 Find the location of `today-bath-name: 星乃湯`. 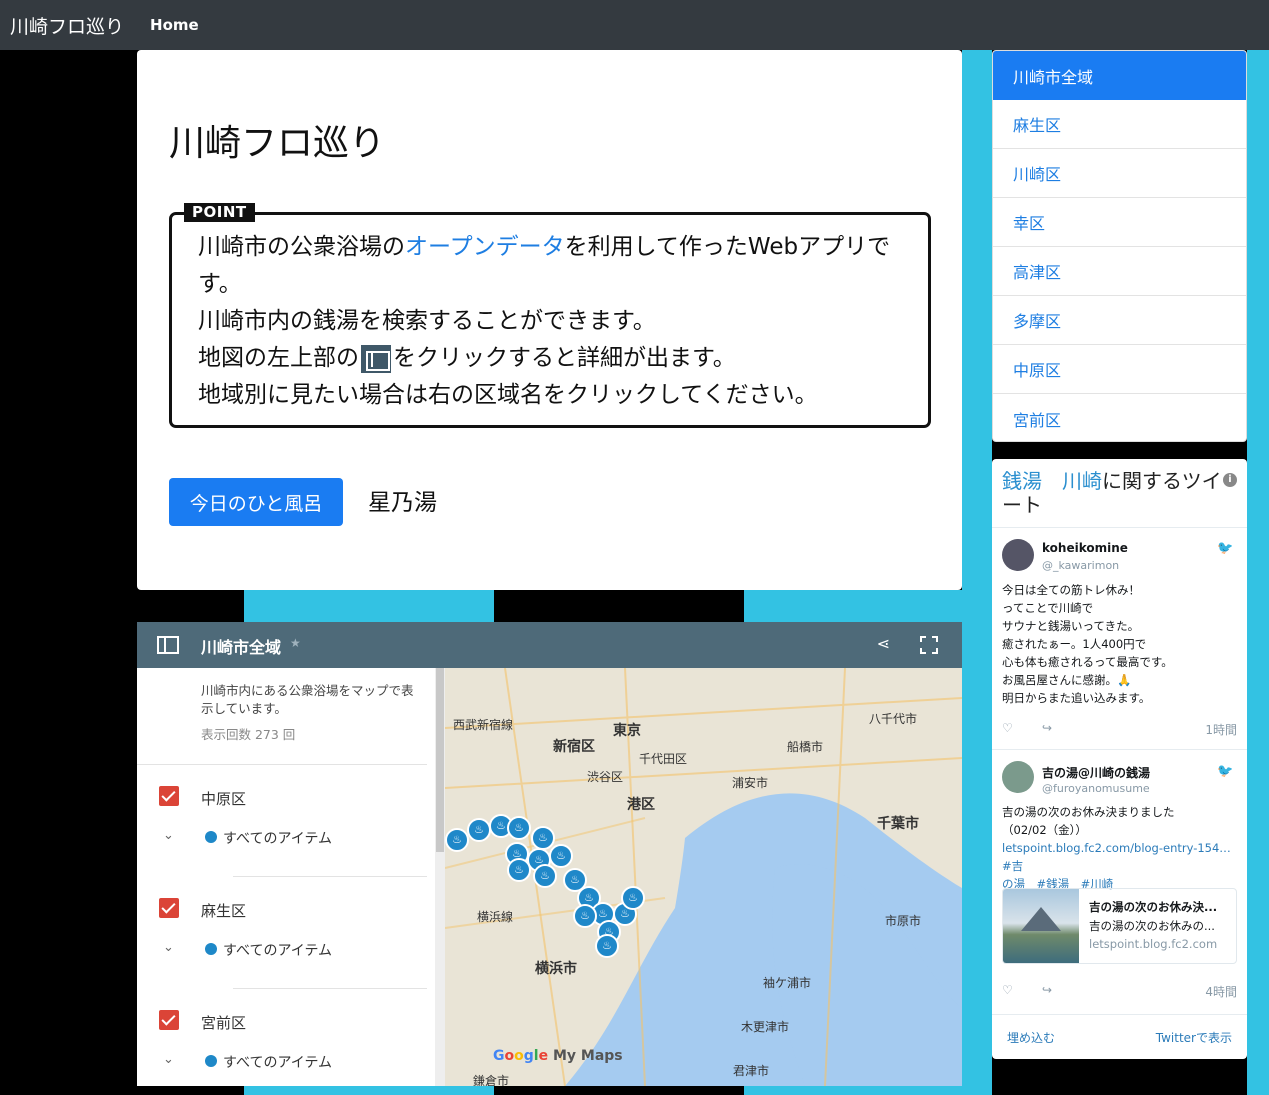

today-bath-name: 星乃湯 is located at coordinates (402, 503).